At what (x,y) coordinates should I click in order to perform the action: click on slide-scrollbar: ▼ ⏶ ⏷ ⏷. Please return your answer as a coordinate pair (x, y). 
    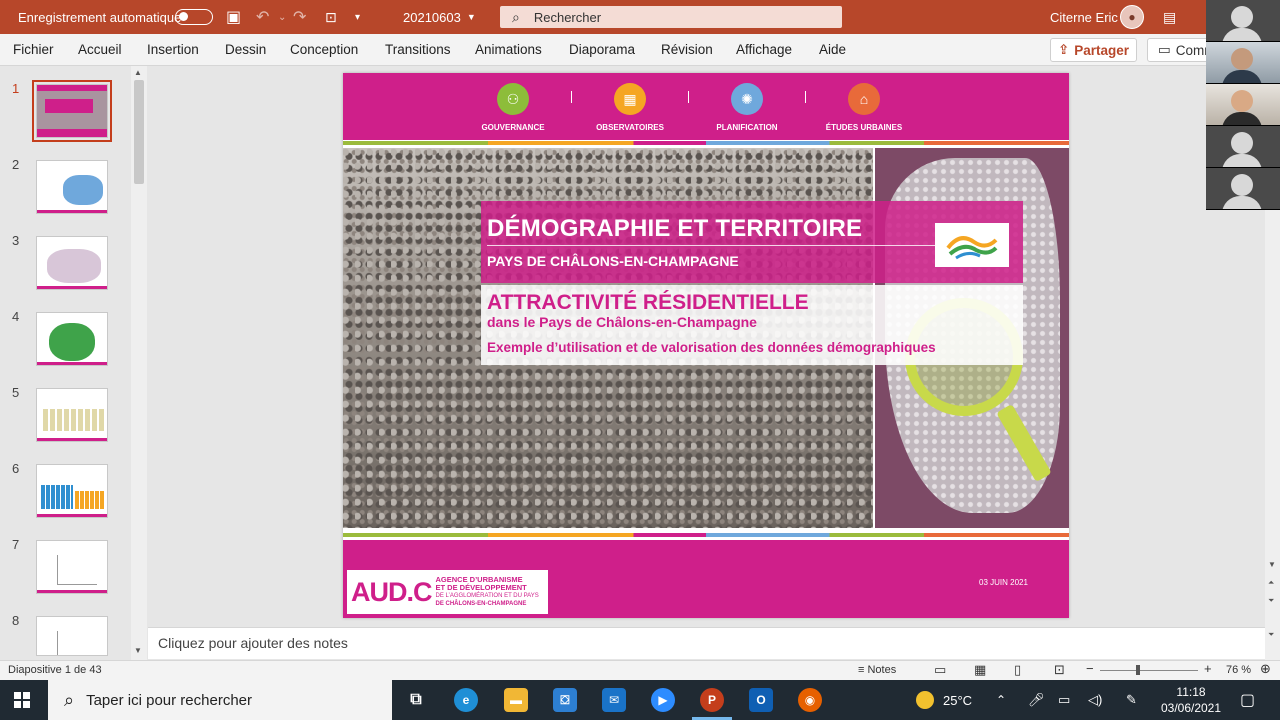
    Looking at the image, I should click on (1272, 435).